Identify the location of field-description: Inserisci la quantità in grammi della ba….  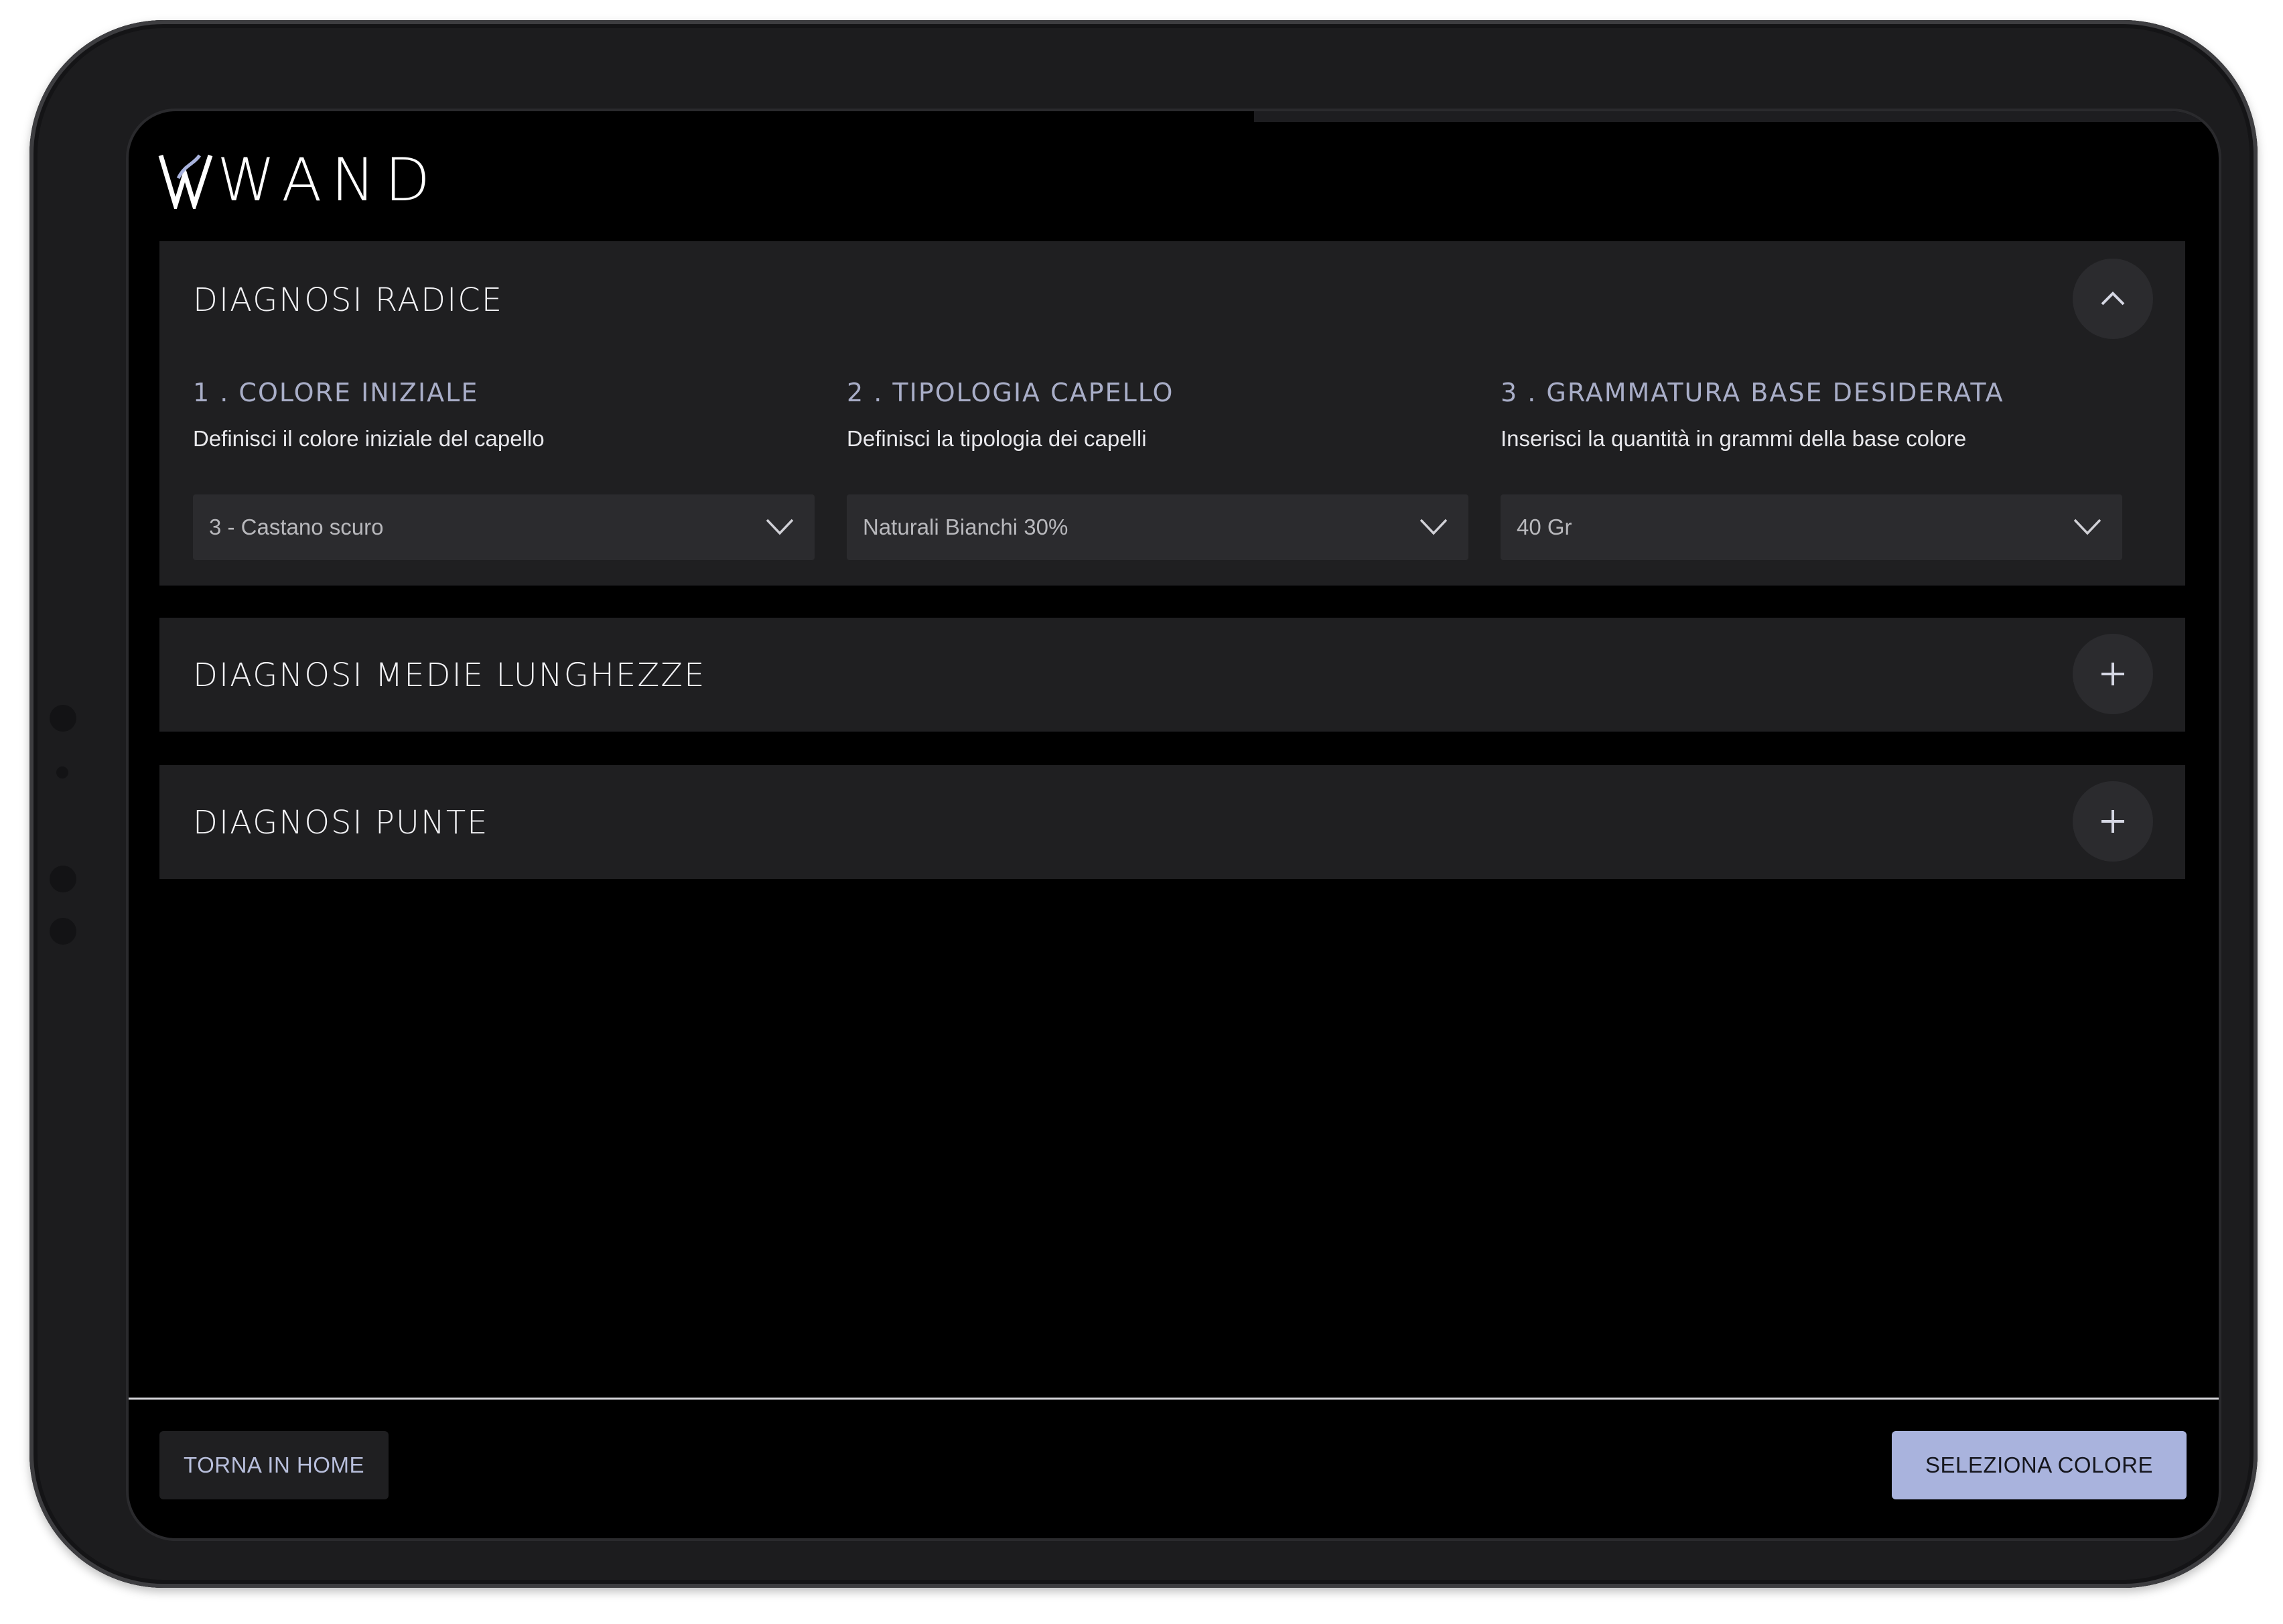
(1734, 438).